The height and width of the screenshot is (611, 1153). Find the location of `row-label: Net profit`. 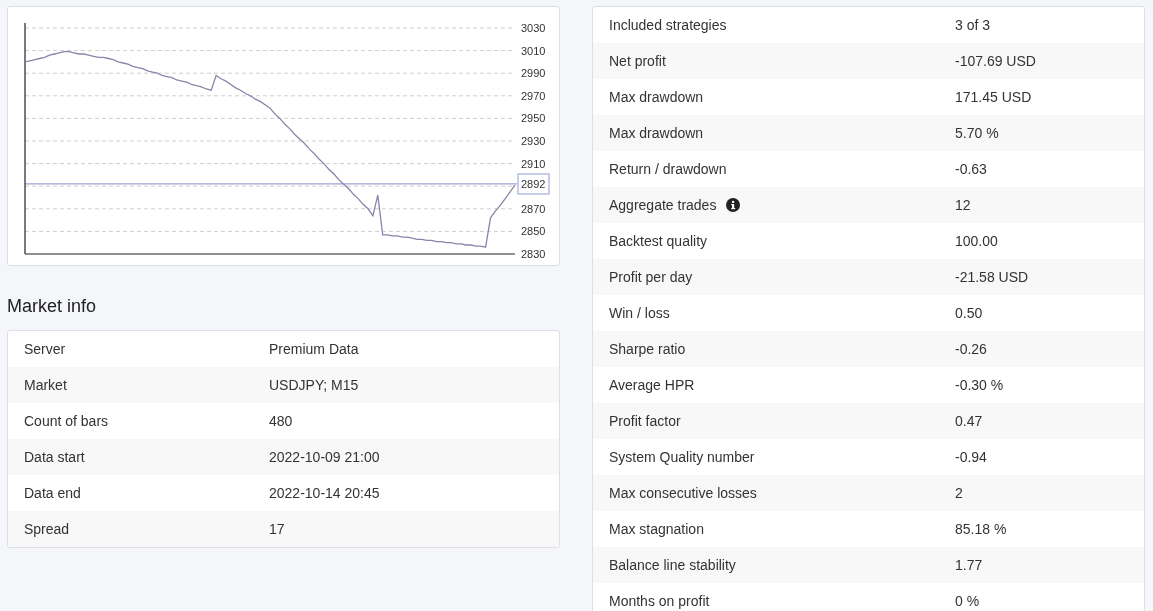

row-label: Net profit is located at coordinates (637, 61).